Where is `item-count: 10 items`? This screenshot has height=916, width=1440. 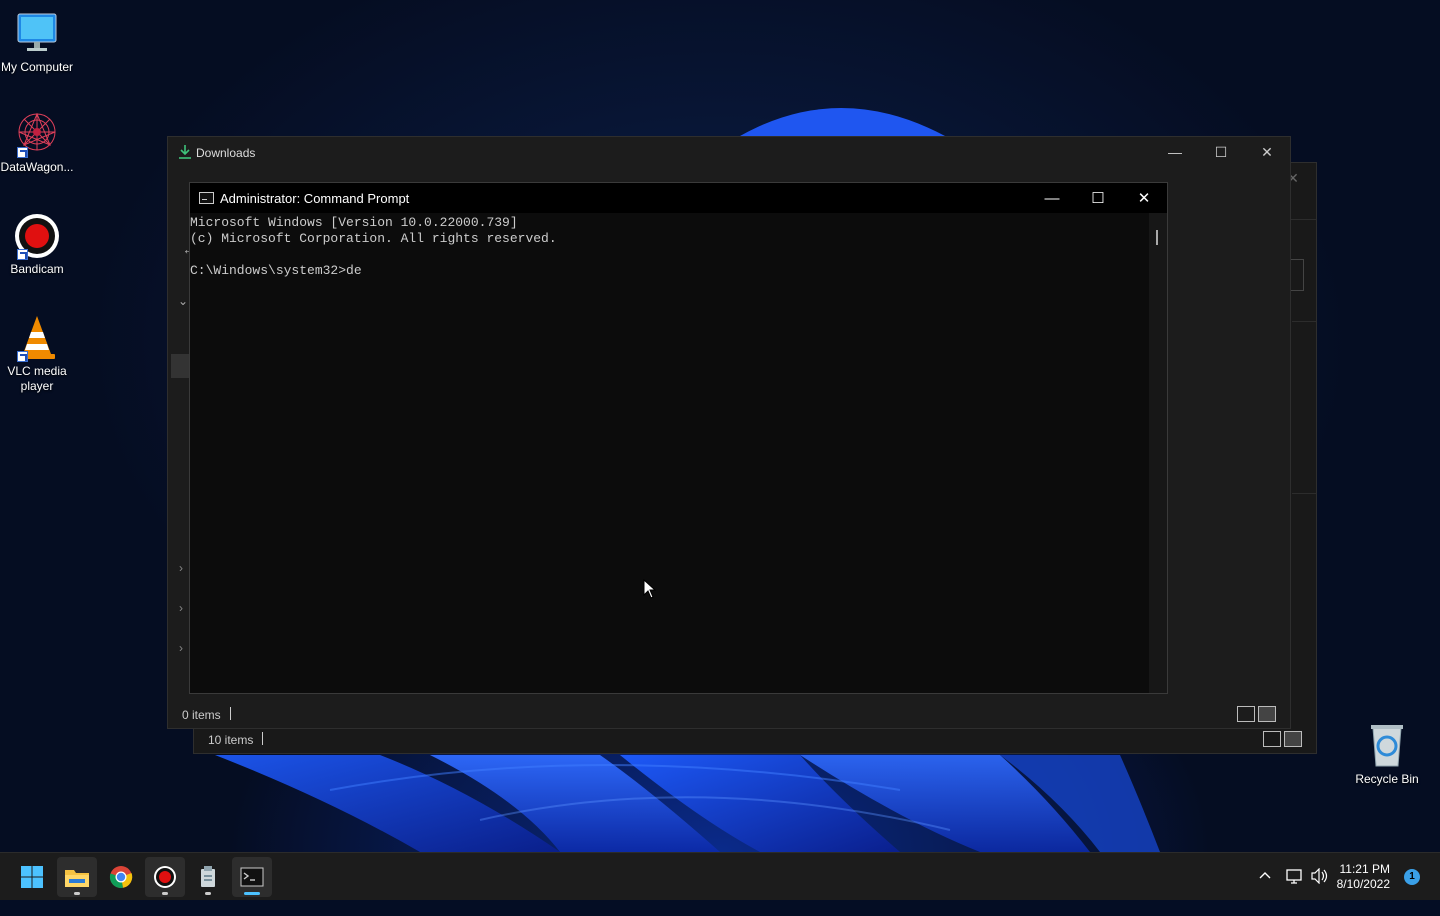
item-count: 10 items is located at coordinates (231, 740).